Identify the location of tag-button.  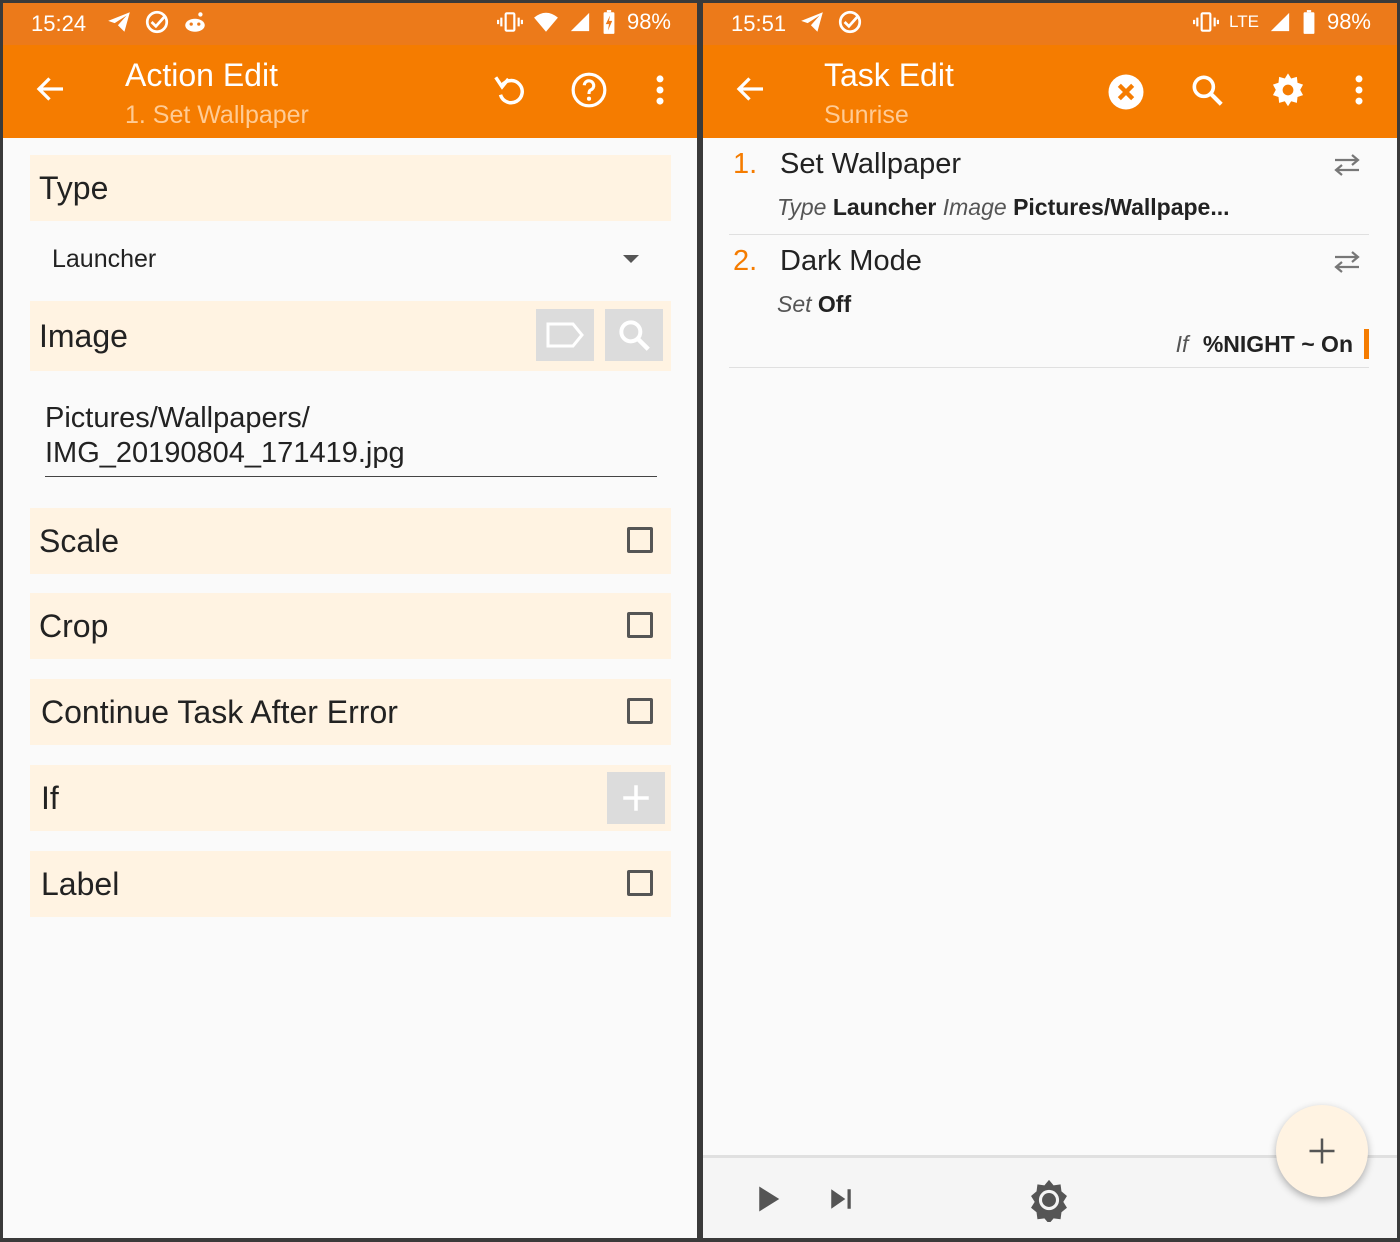
(565, 335).